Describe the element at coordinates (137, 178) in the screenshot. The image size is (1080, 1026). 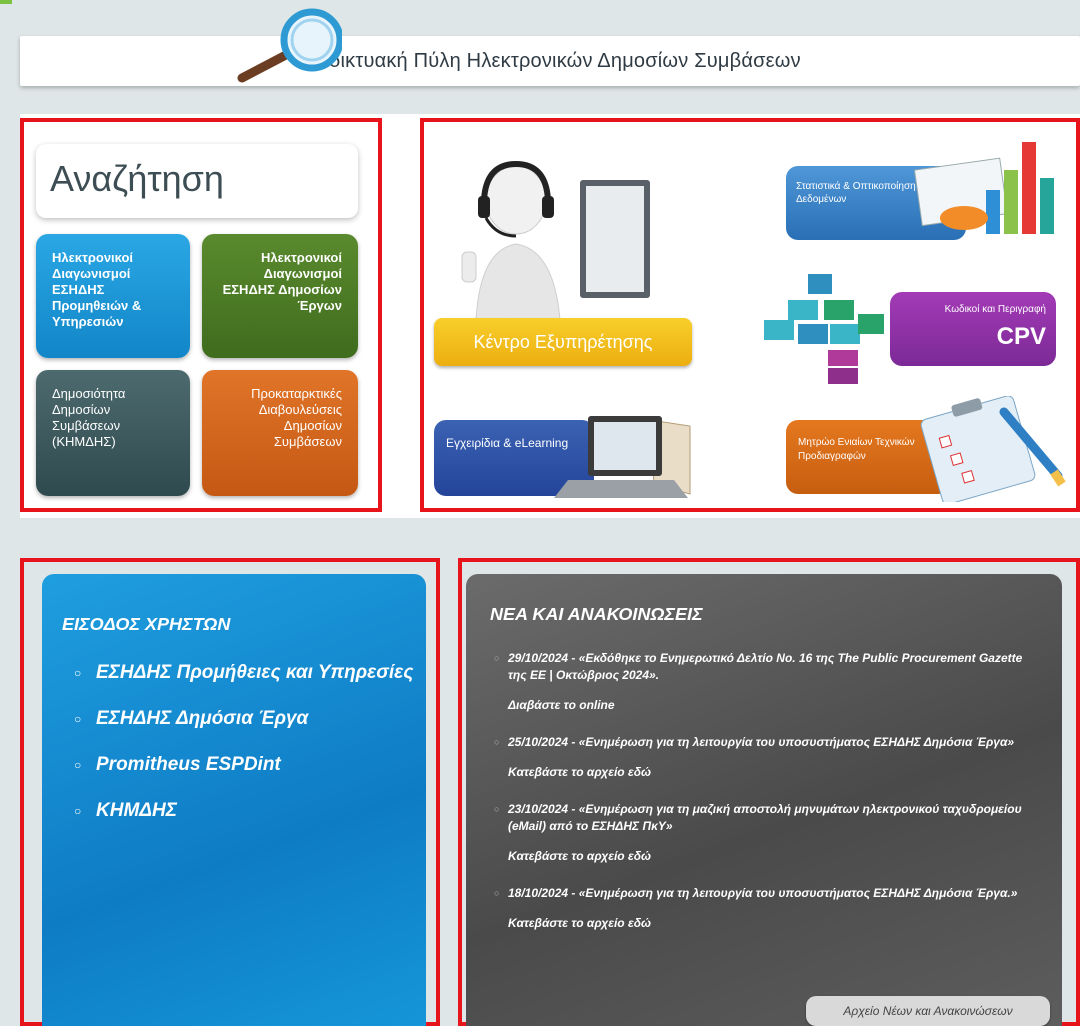
I see `search-title: Αναζήτηση` at that location.